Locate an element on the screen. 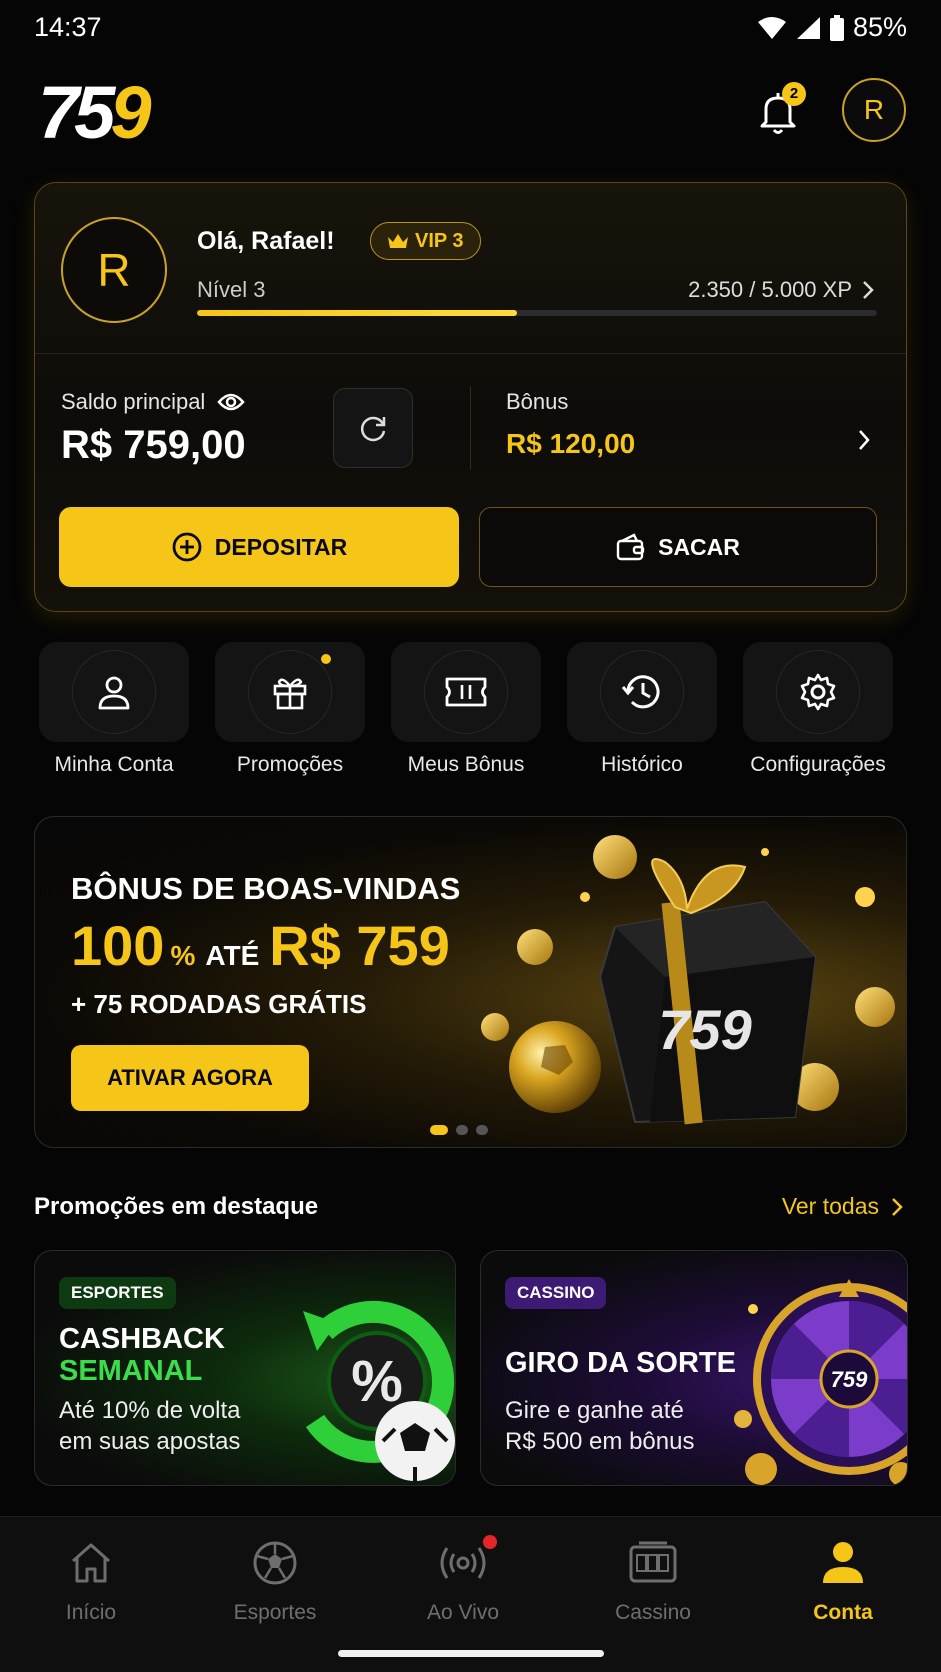 The image size is (941, 1672). balance-divider is located at coordinates (470, 428).